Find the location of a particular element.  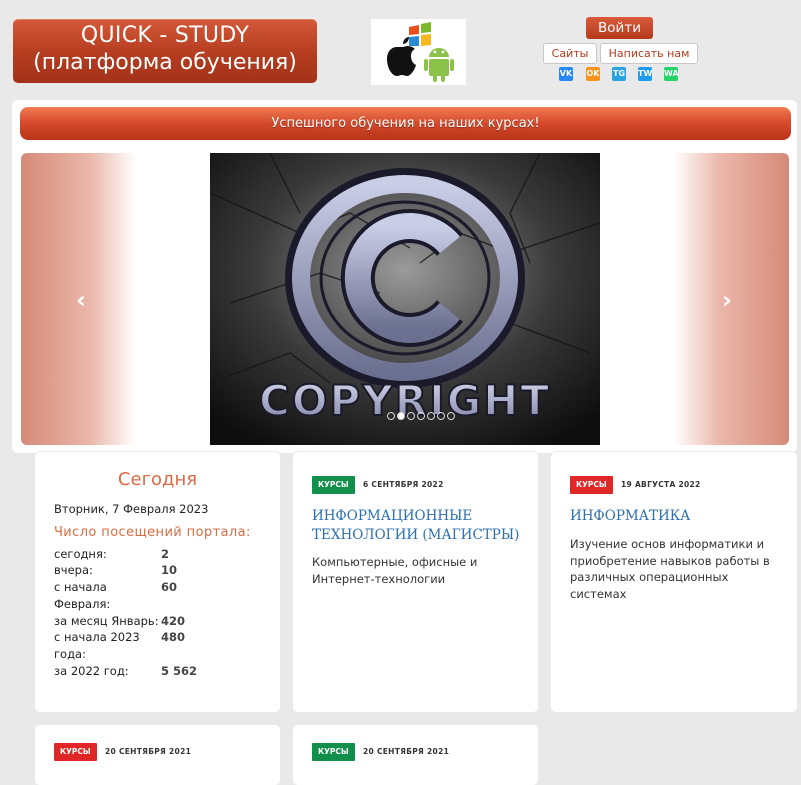

ok-icon: OK is located at coordinates (593, 74).